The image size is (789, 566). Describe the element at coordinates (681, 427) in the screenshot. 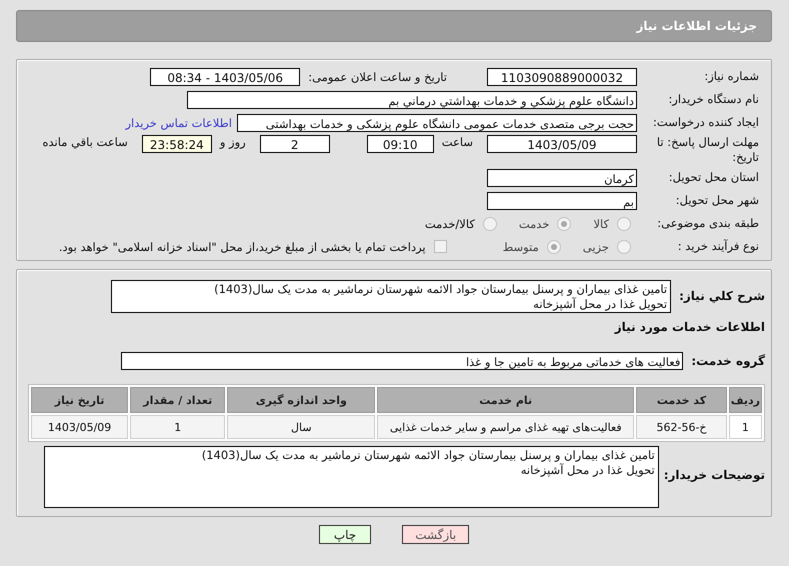

I see `table-cell: خ-56-562` at that location.